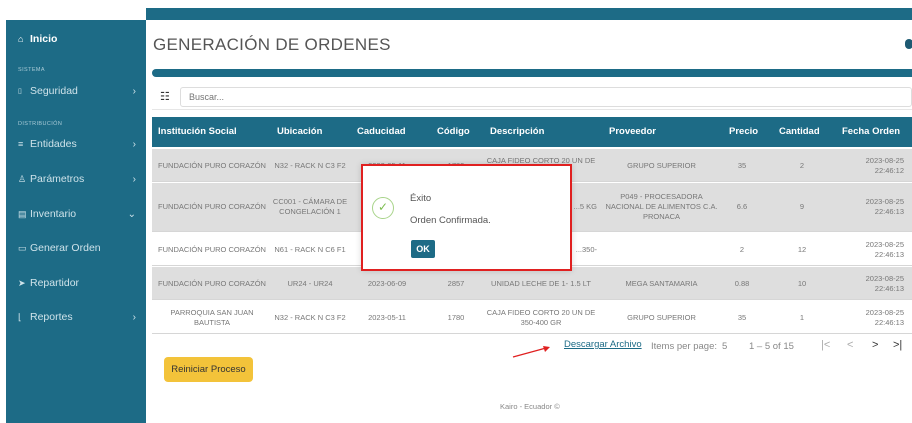 The height and width of the screenshot is (423, 912). Describe the element at coordinates (532, 73) in the screenshot. I see `progress-bar` at that location.